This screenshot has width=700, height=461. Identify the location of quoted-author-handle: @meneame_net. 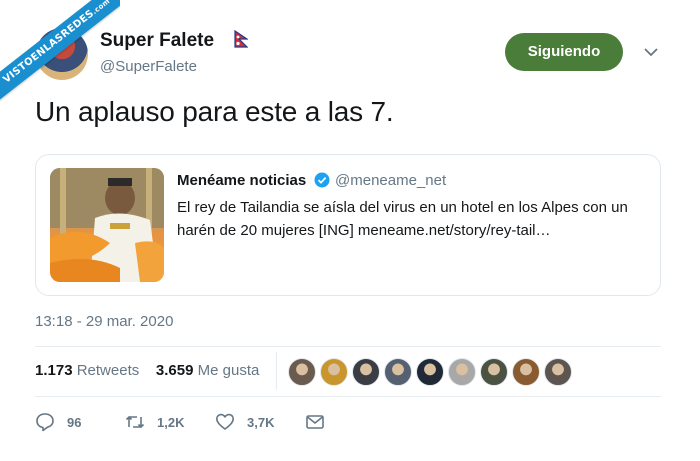
(391, 180).